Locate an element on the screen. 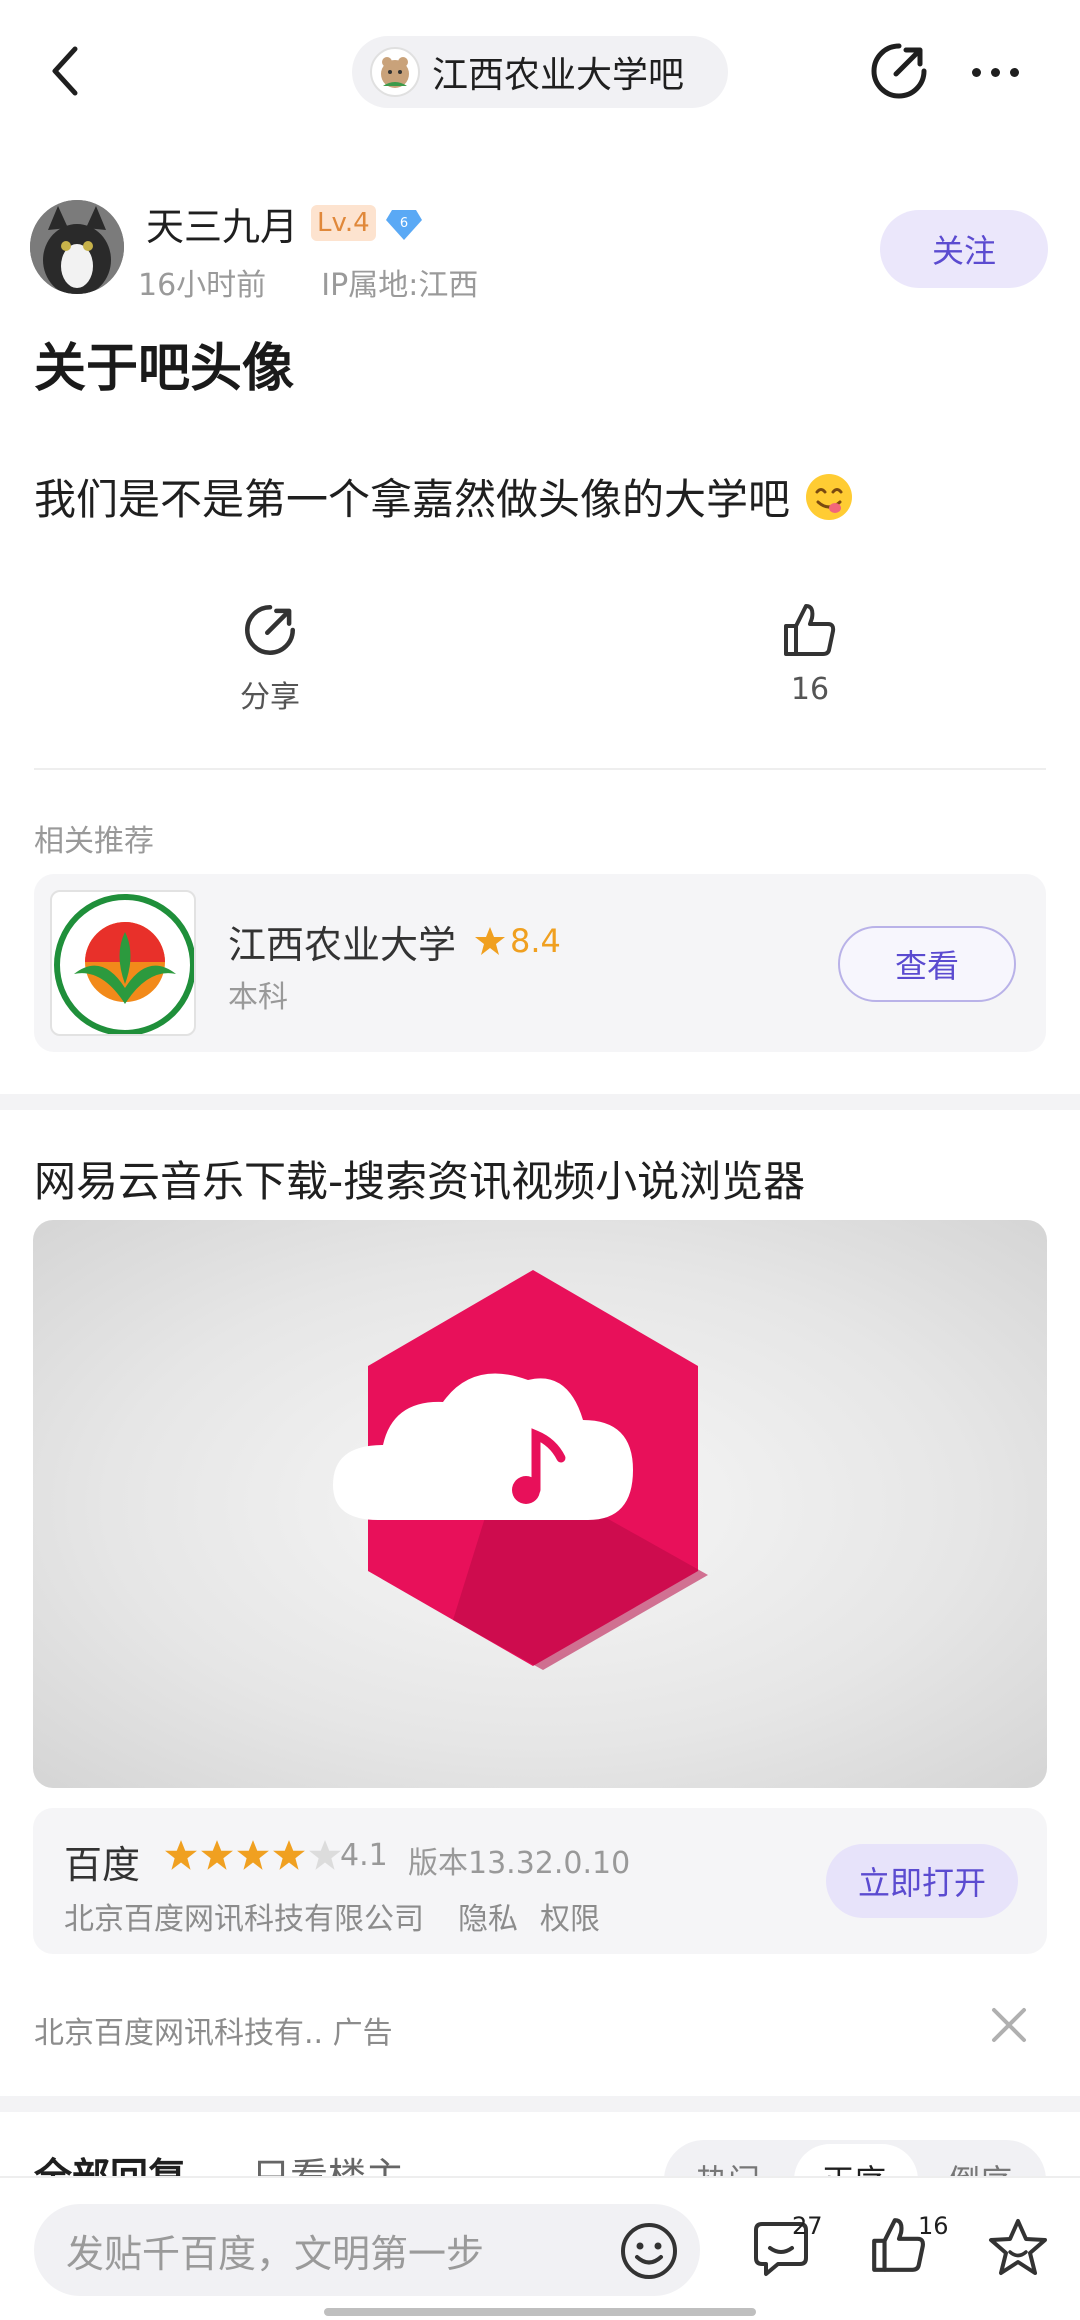 This screenshot has height=2320, width=1080. member-badge-number: 6 is located at coordinates (404, 223).